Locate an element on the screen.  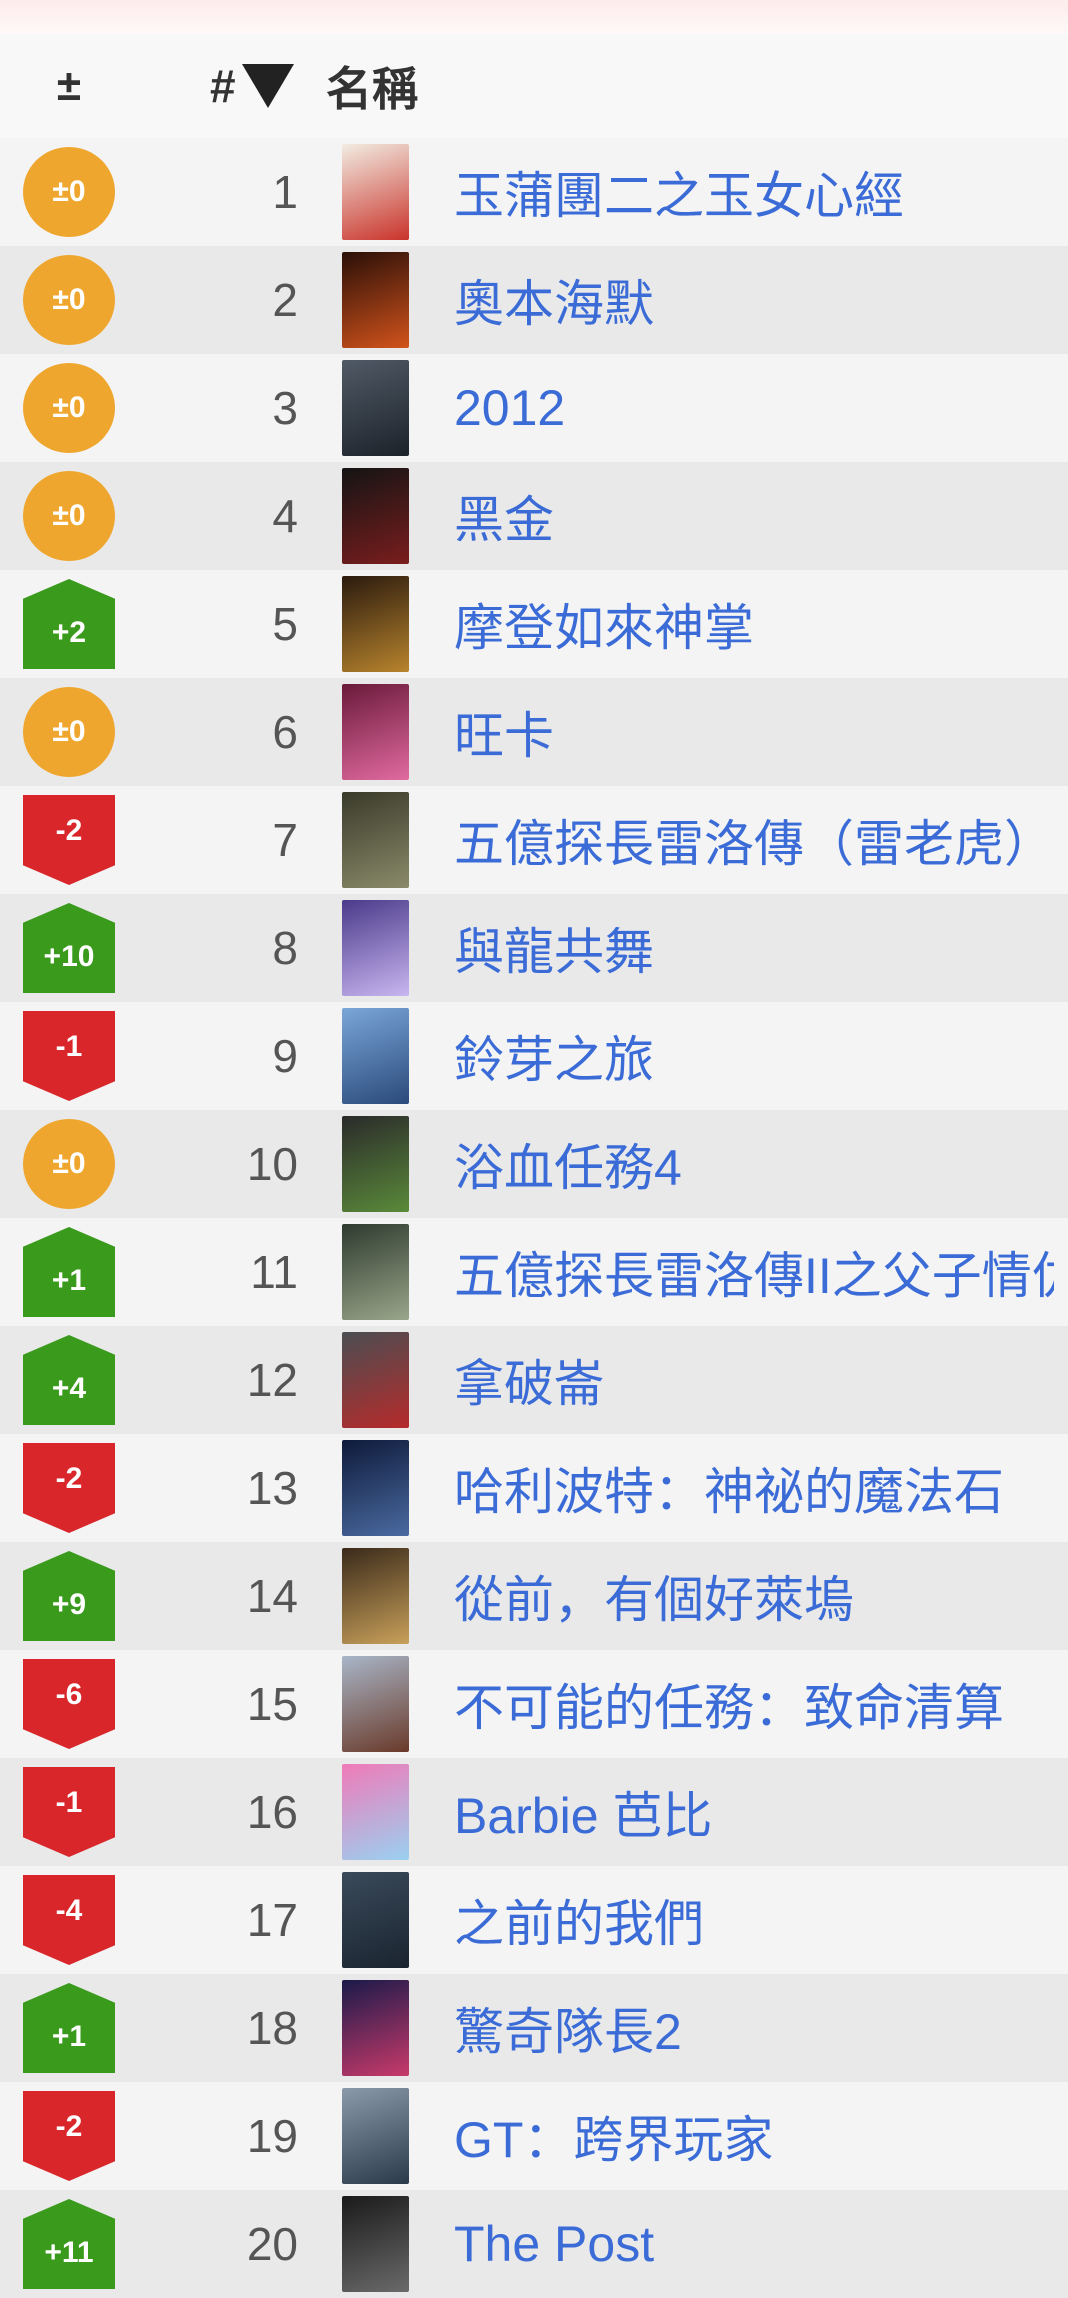
table-row: +1 11 五億探長雷洛傳II之父子情仇 is located at coordinates (534, 1272).